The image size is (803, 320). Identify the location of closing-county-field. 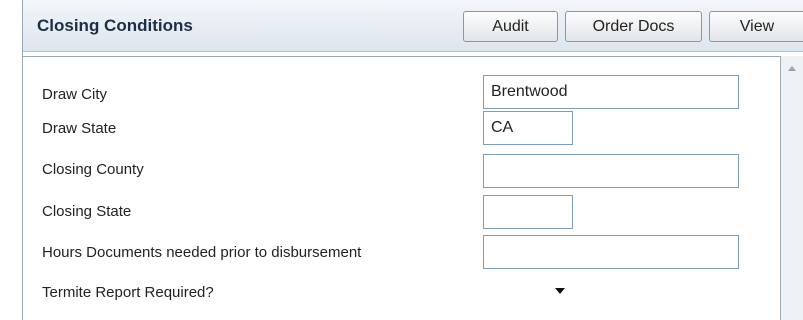
(611, 171).